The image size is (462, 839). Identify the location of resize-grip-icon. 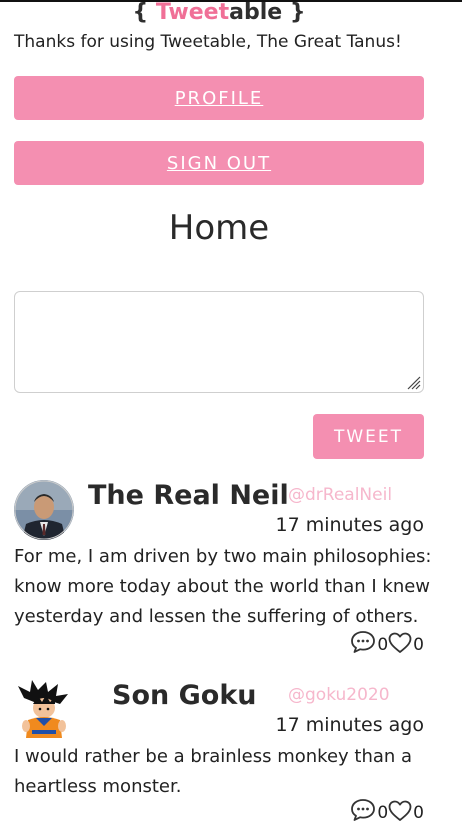
(413, 382).